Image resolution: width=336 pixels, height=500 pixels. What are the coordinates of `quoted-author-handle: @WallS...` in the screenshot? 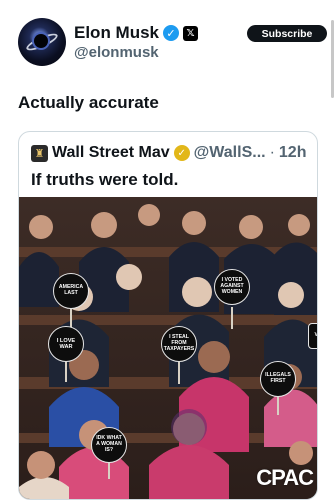 It's located at (230, 153).